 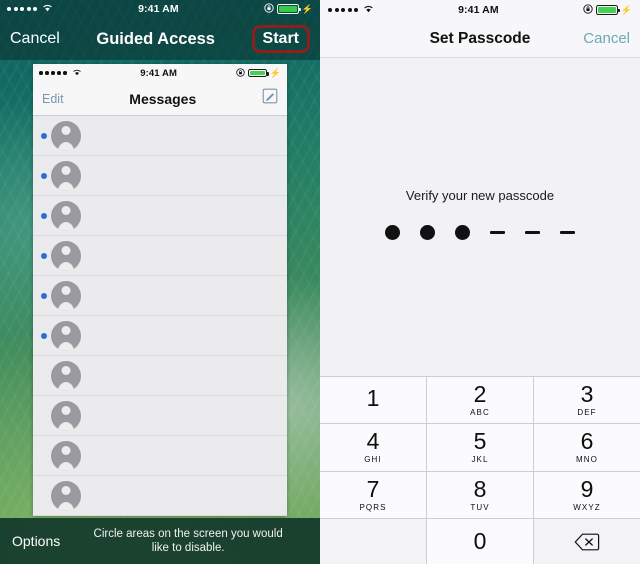 I want to click on inner-status-bar-right: ⚡, so click(x=258, y=73).